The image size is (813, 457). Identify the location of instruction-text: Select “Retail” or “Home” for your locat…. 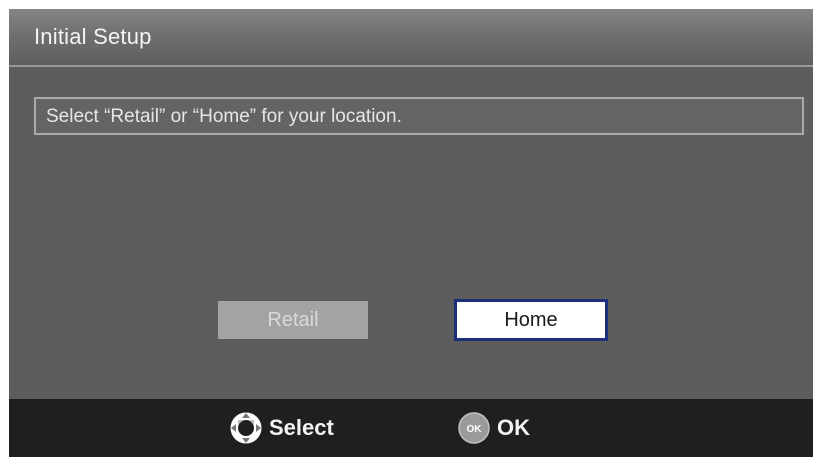
(224, 116).